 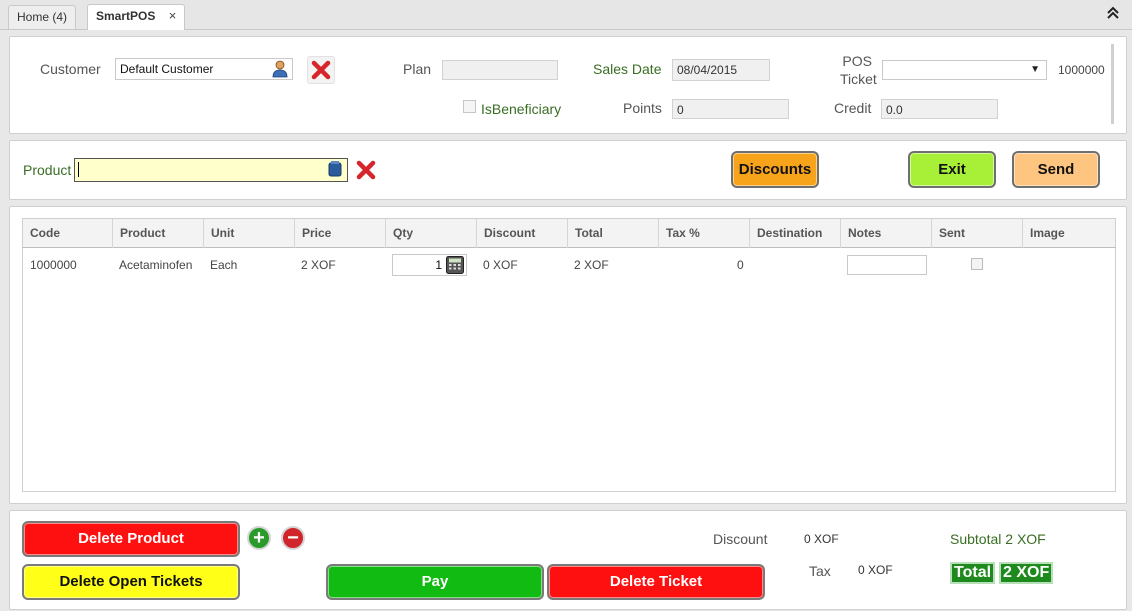 What do you see at coordinates (820, 571) in the screenshot?
I see `tax-label: Tax` at bounding box center [820, 571].